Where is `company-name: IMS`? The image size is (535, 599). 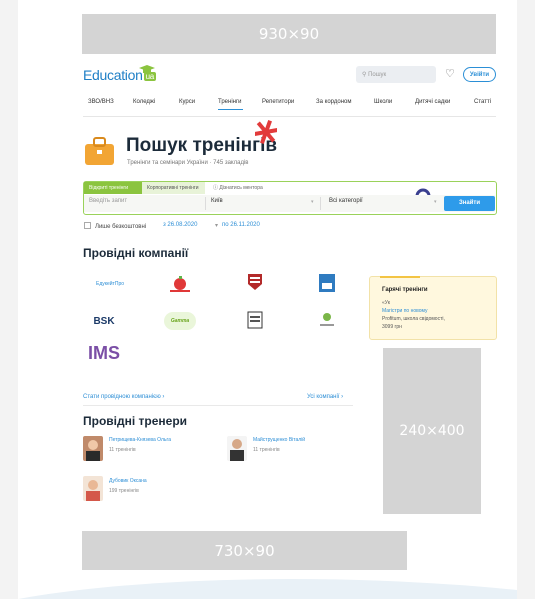 company-name: IMS is located at coordinates (104, 352).